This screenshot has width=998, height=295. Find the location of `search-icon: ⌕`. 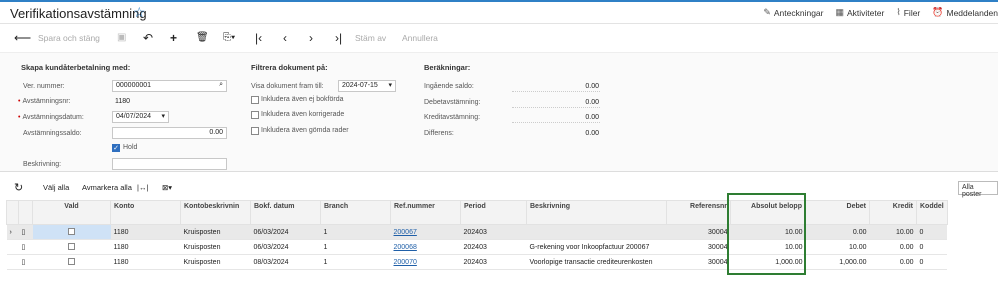

search-icon: ⌕ is located at coordinates (221, 85).